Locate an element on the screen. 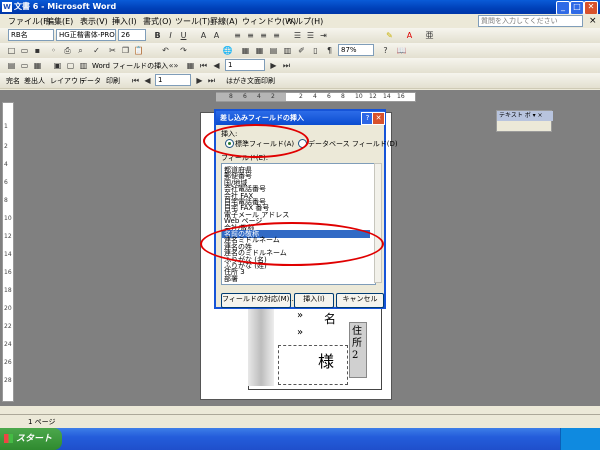 The width and height of the screenshot is (600, 450). print-face-button: はがき文面印刷 is located at coordinates (250, 81).